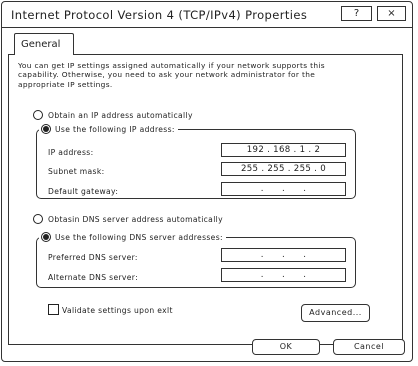 The width and height of the screenshot is (418, 366). Describe the element at coordinates (283, 169) in the screenshot. I see `subnet-mask-field: 255 . 255 . 255 . 0` at that location.